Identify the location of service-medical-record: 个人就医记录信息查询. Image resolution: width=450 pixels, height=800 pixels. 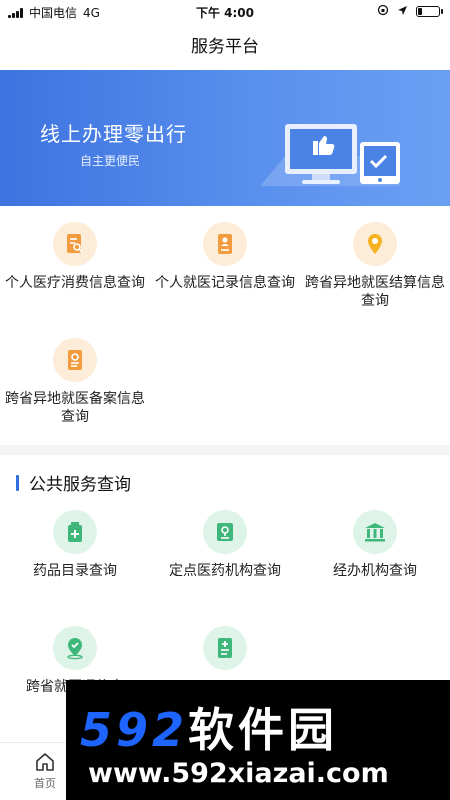
(225, 264).